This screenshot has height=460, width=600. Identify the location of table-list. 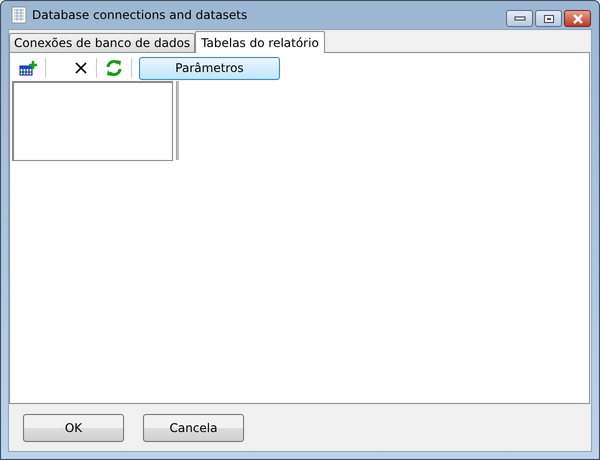
(92, 121).